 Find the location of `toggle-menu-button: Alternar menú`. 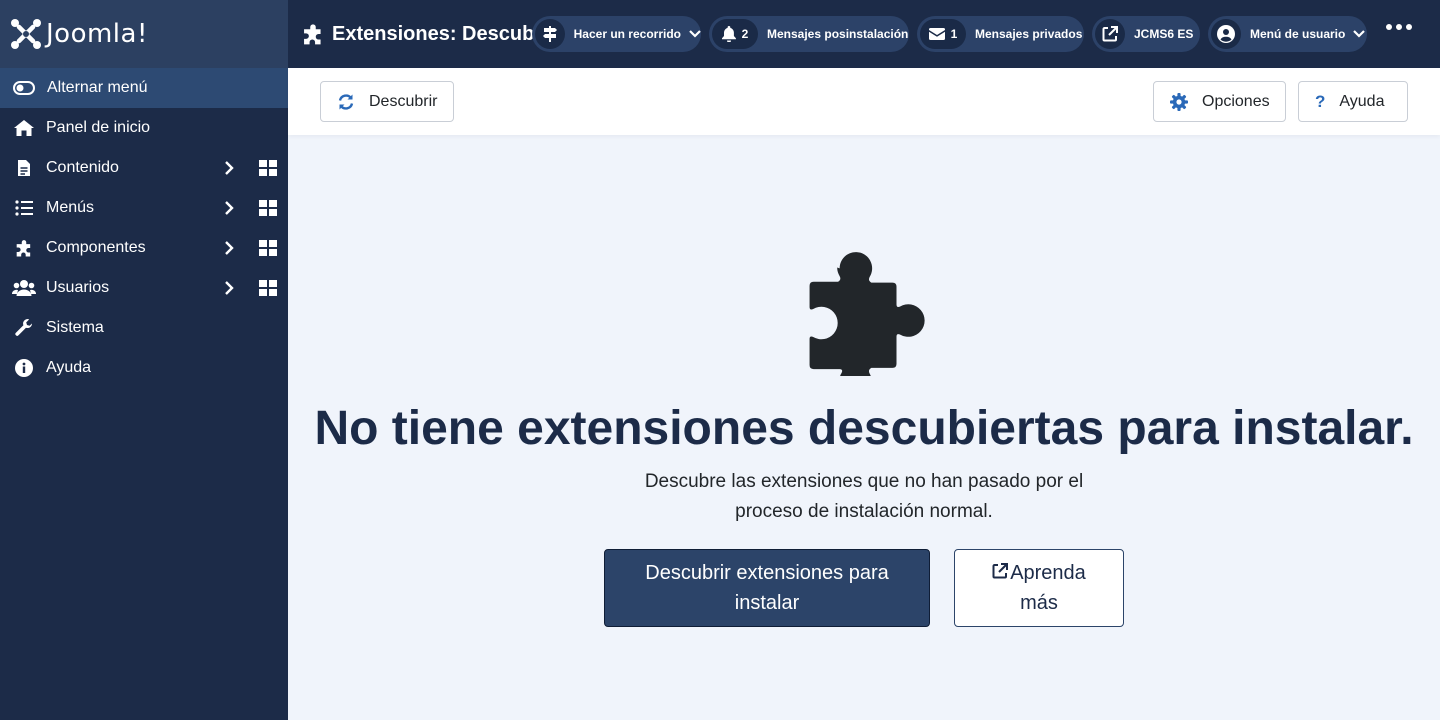

toggle-menu-button: Alternar menú is located at coordinates (144, 88).